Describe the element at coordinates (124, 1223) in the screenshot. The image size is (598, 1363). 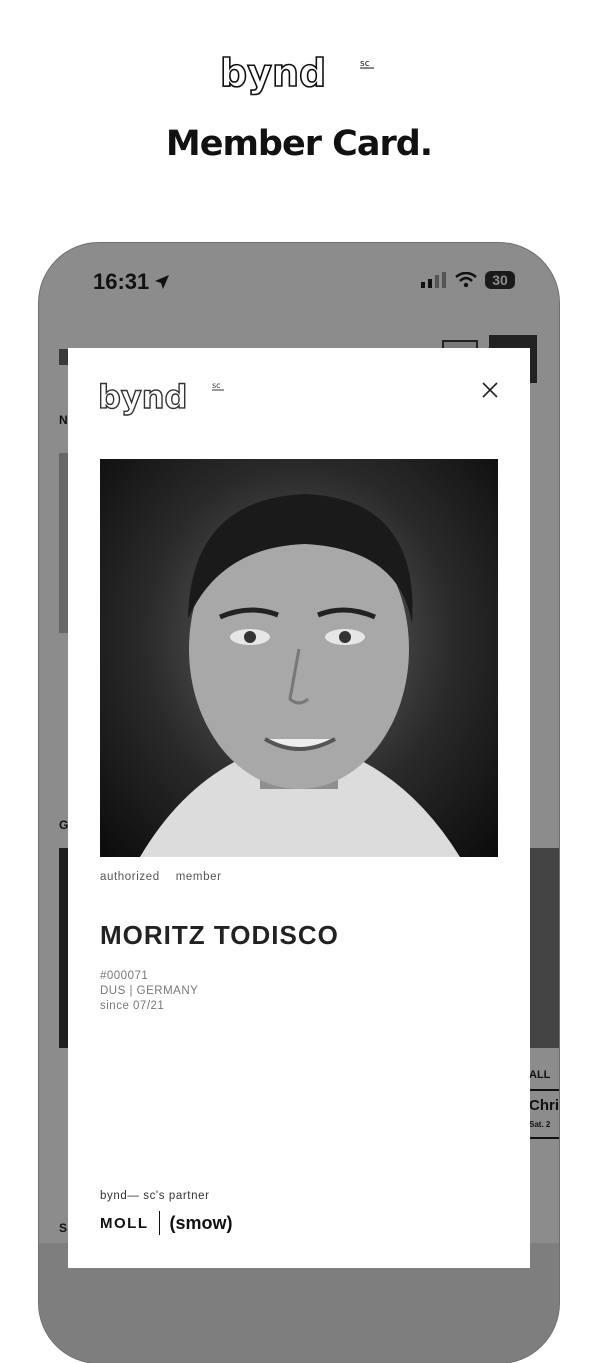
I see `partner-moll-logo: MOLL` at that location.